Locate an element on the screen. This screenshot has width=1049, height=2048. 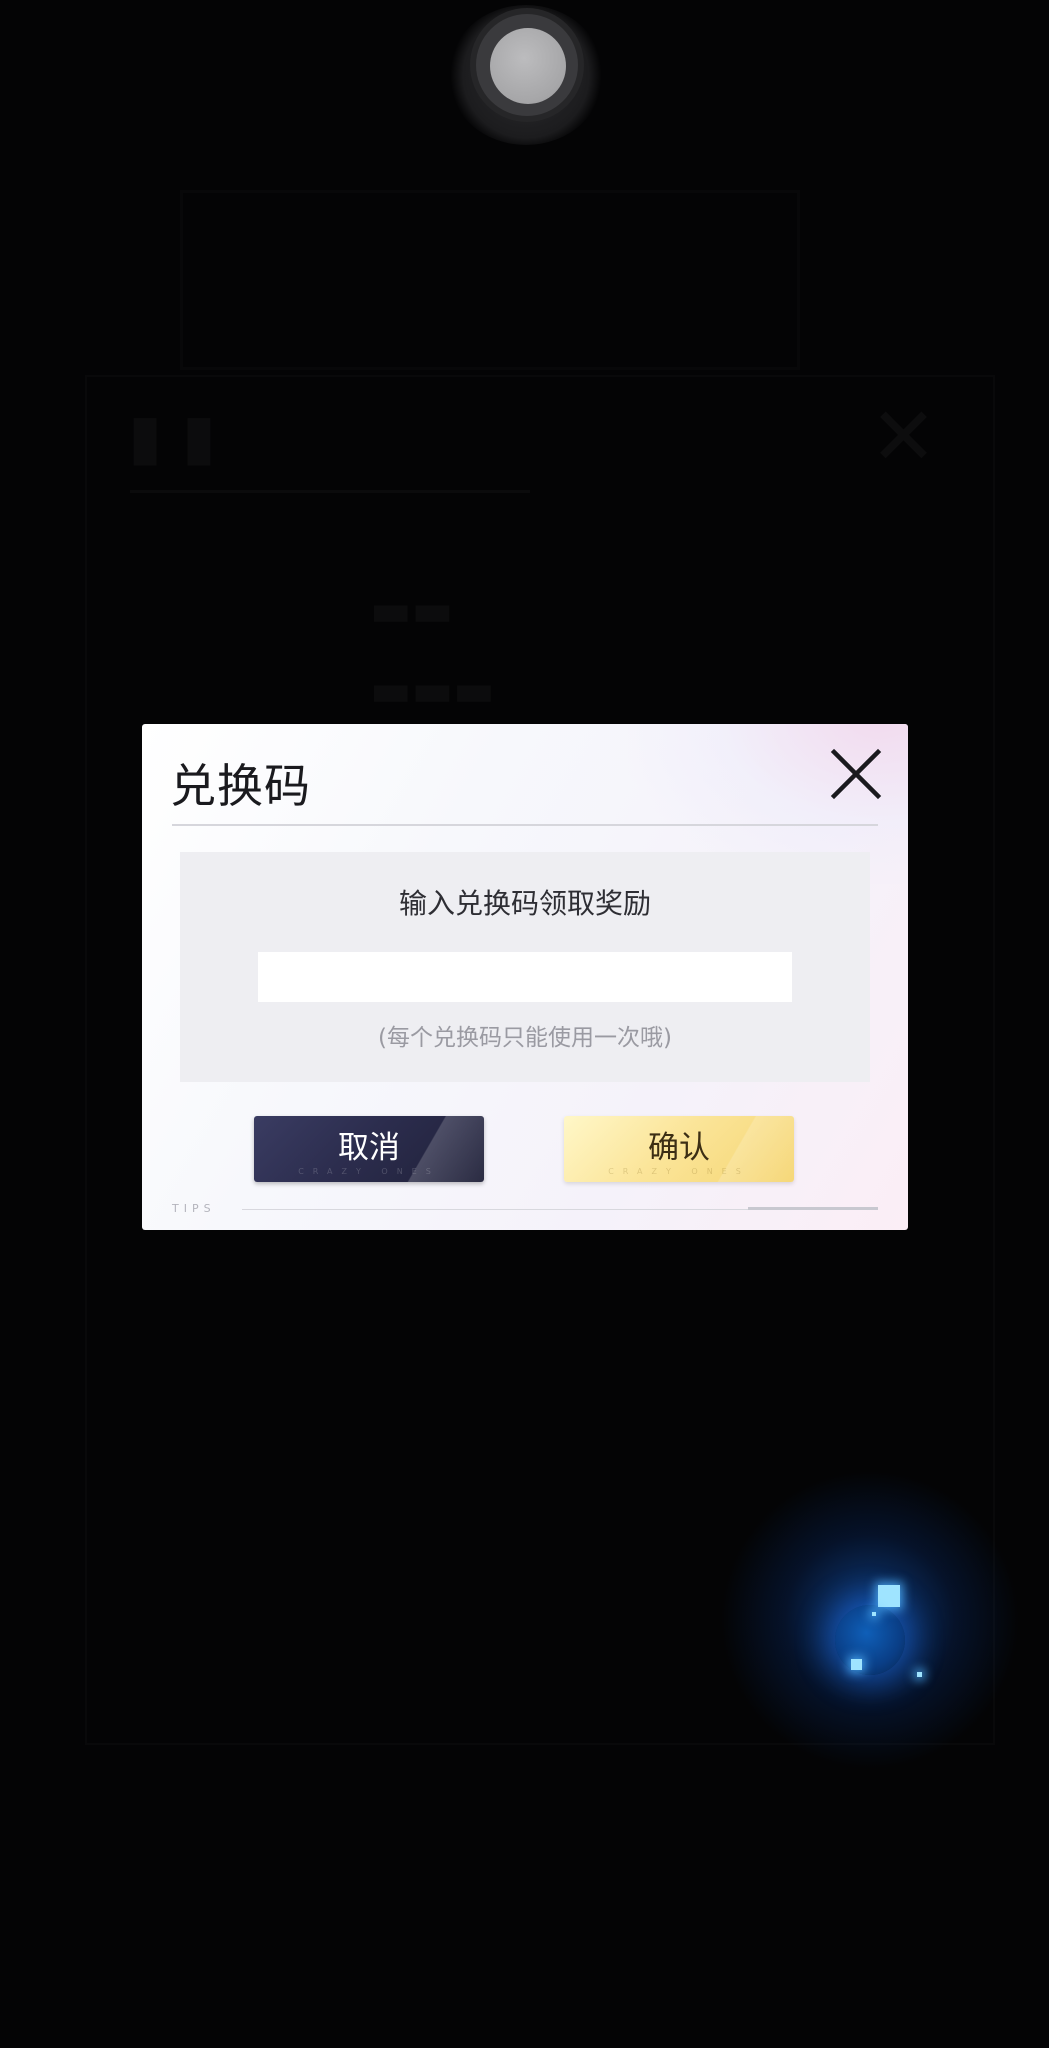
tips-label: TIPS is located at coordinates (194, 1208).